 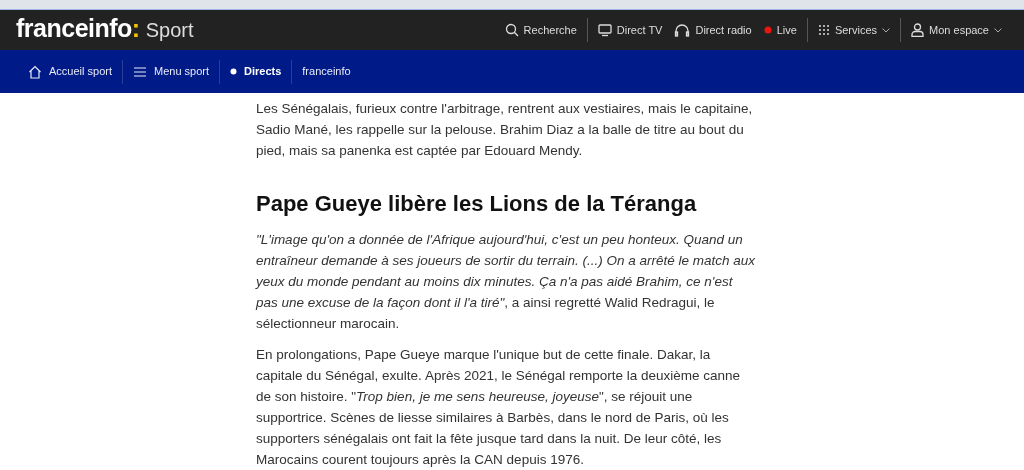 What do you see at coordinates (499, 408) in the screenshot?
I see `paragraph: En prolongations, Pape Gueye marque l'unique but de cette finale. Dakar, la capitale du Sénégal, exulte. Après 2021, le Sénégal remporte la deuxième canne de son histoire. "Trop bien, je me sens heureuse, joyeuse", se réjouit une supportrice. Scènes de liesse similaires à Barbès, dans le nord de Paris, où les supporters sénégalais ont fait la fête jusque tard dans la nuit. De leur côté, les Marocains courent toujours après la CAN depuis 1976.` at bounding box center [499, 408].